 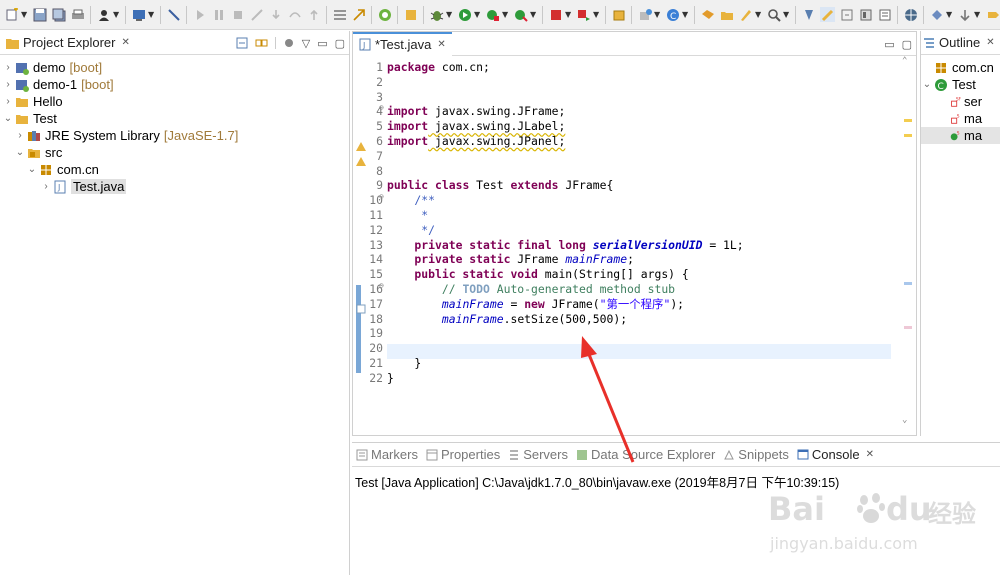 I want to click on tree-item-jre-library: › JRE System Library [JavaSE-1.7], so click(x=174, y=135).